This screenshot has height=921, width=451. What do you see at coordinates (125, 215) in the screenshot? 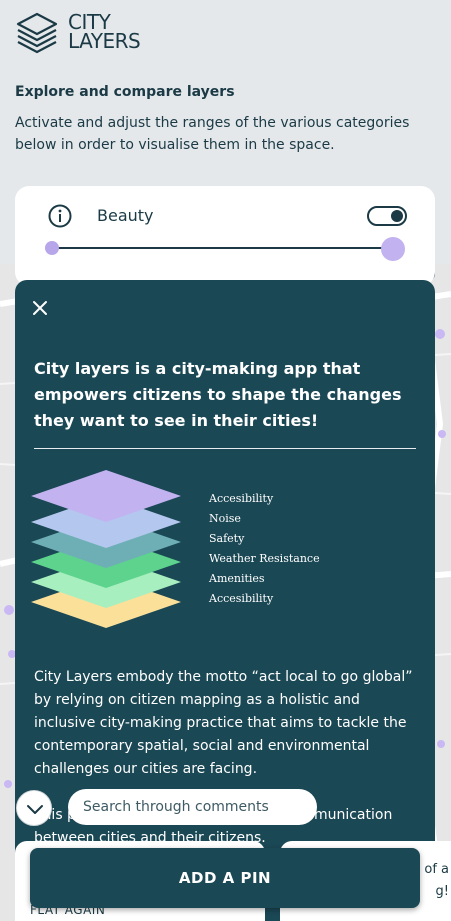
I see `layer-name: Beauty` at bounding box center [125, 215].